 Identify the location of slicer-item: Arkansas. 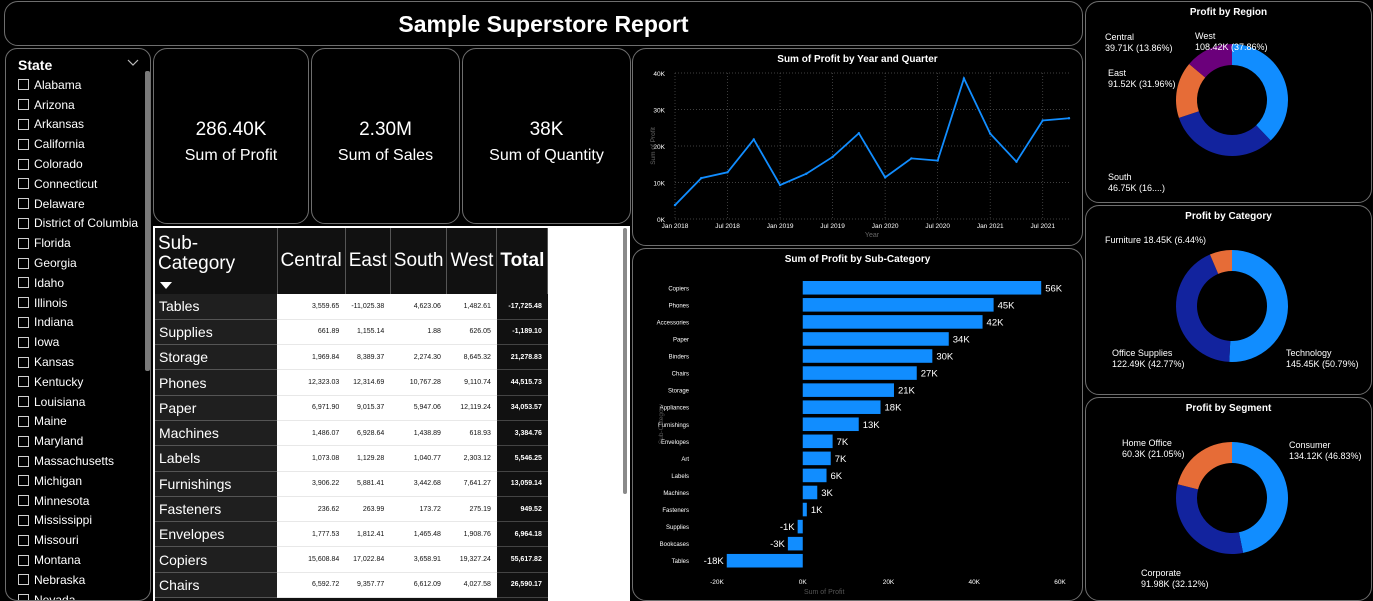
(78, 125).